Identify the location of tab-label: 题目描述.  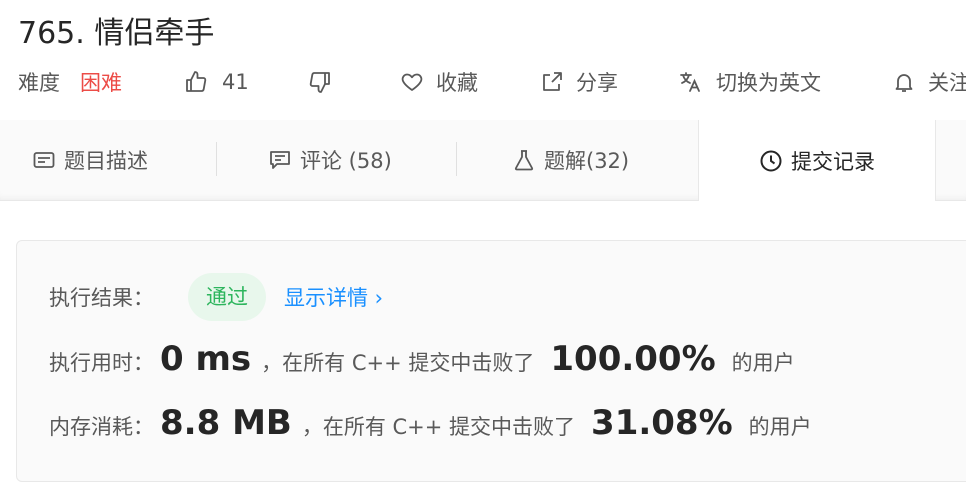
(106, 161).